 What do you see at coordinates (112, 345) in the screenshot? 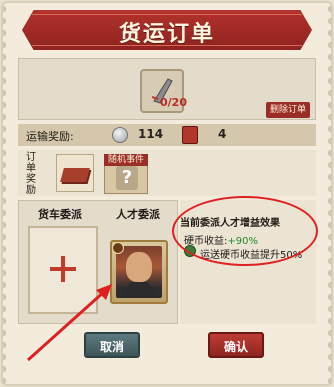
I see `cancel-button: 取消` at bounding box center [112, 345].